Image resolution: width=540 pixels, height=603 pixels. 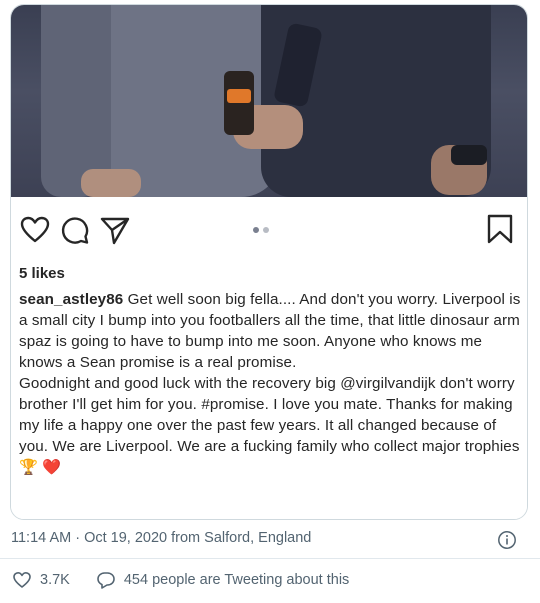 What do you see at coordinates (239, 103) in the screenshot?
I see `drink-can` at bounding box center [239, 103].